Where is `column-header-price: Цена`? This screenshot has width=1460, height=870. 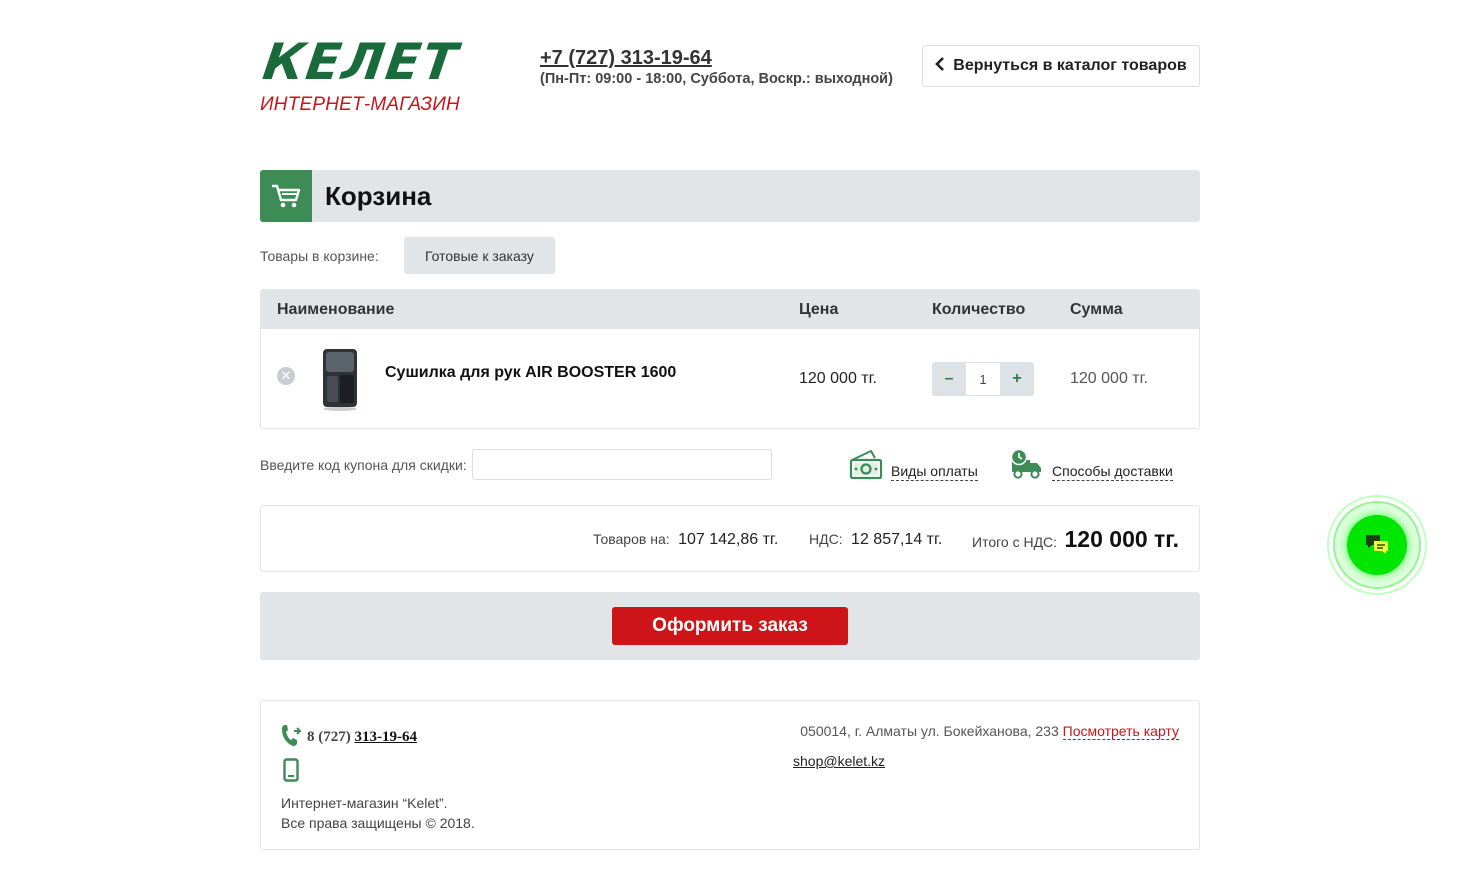
column-header-price: Цена is located at coordinates (819, 309).